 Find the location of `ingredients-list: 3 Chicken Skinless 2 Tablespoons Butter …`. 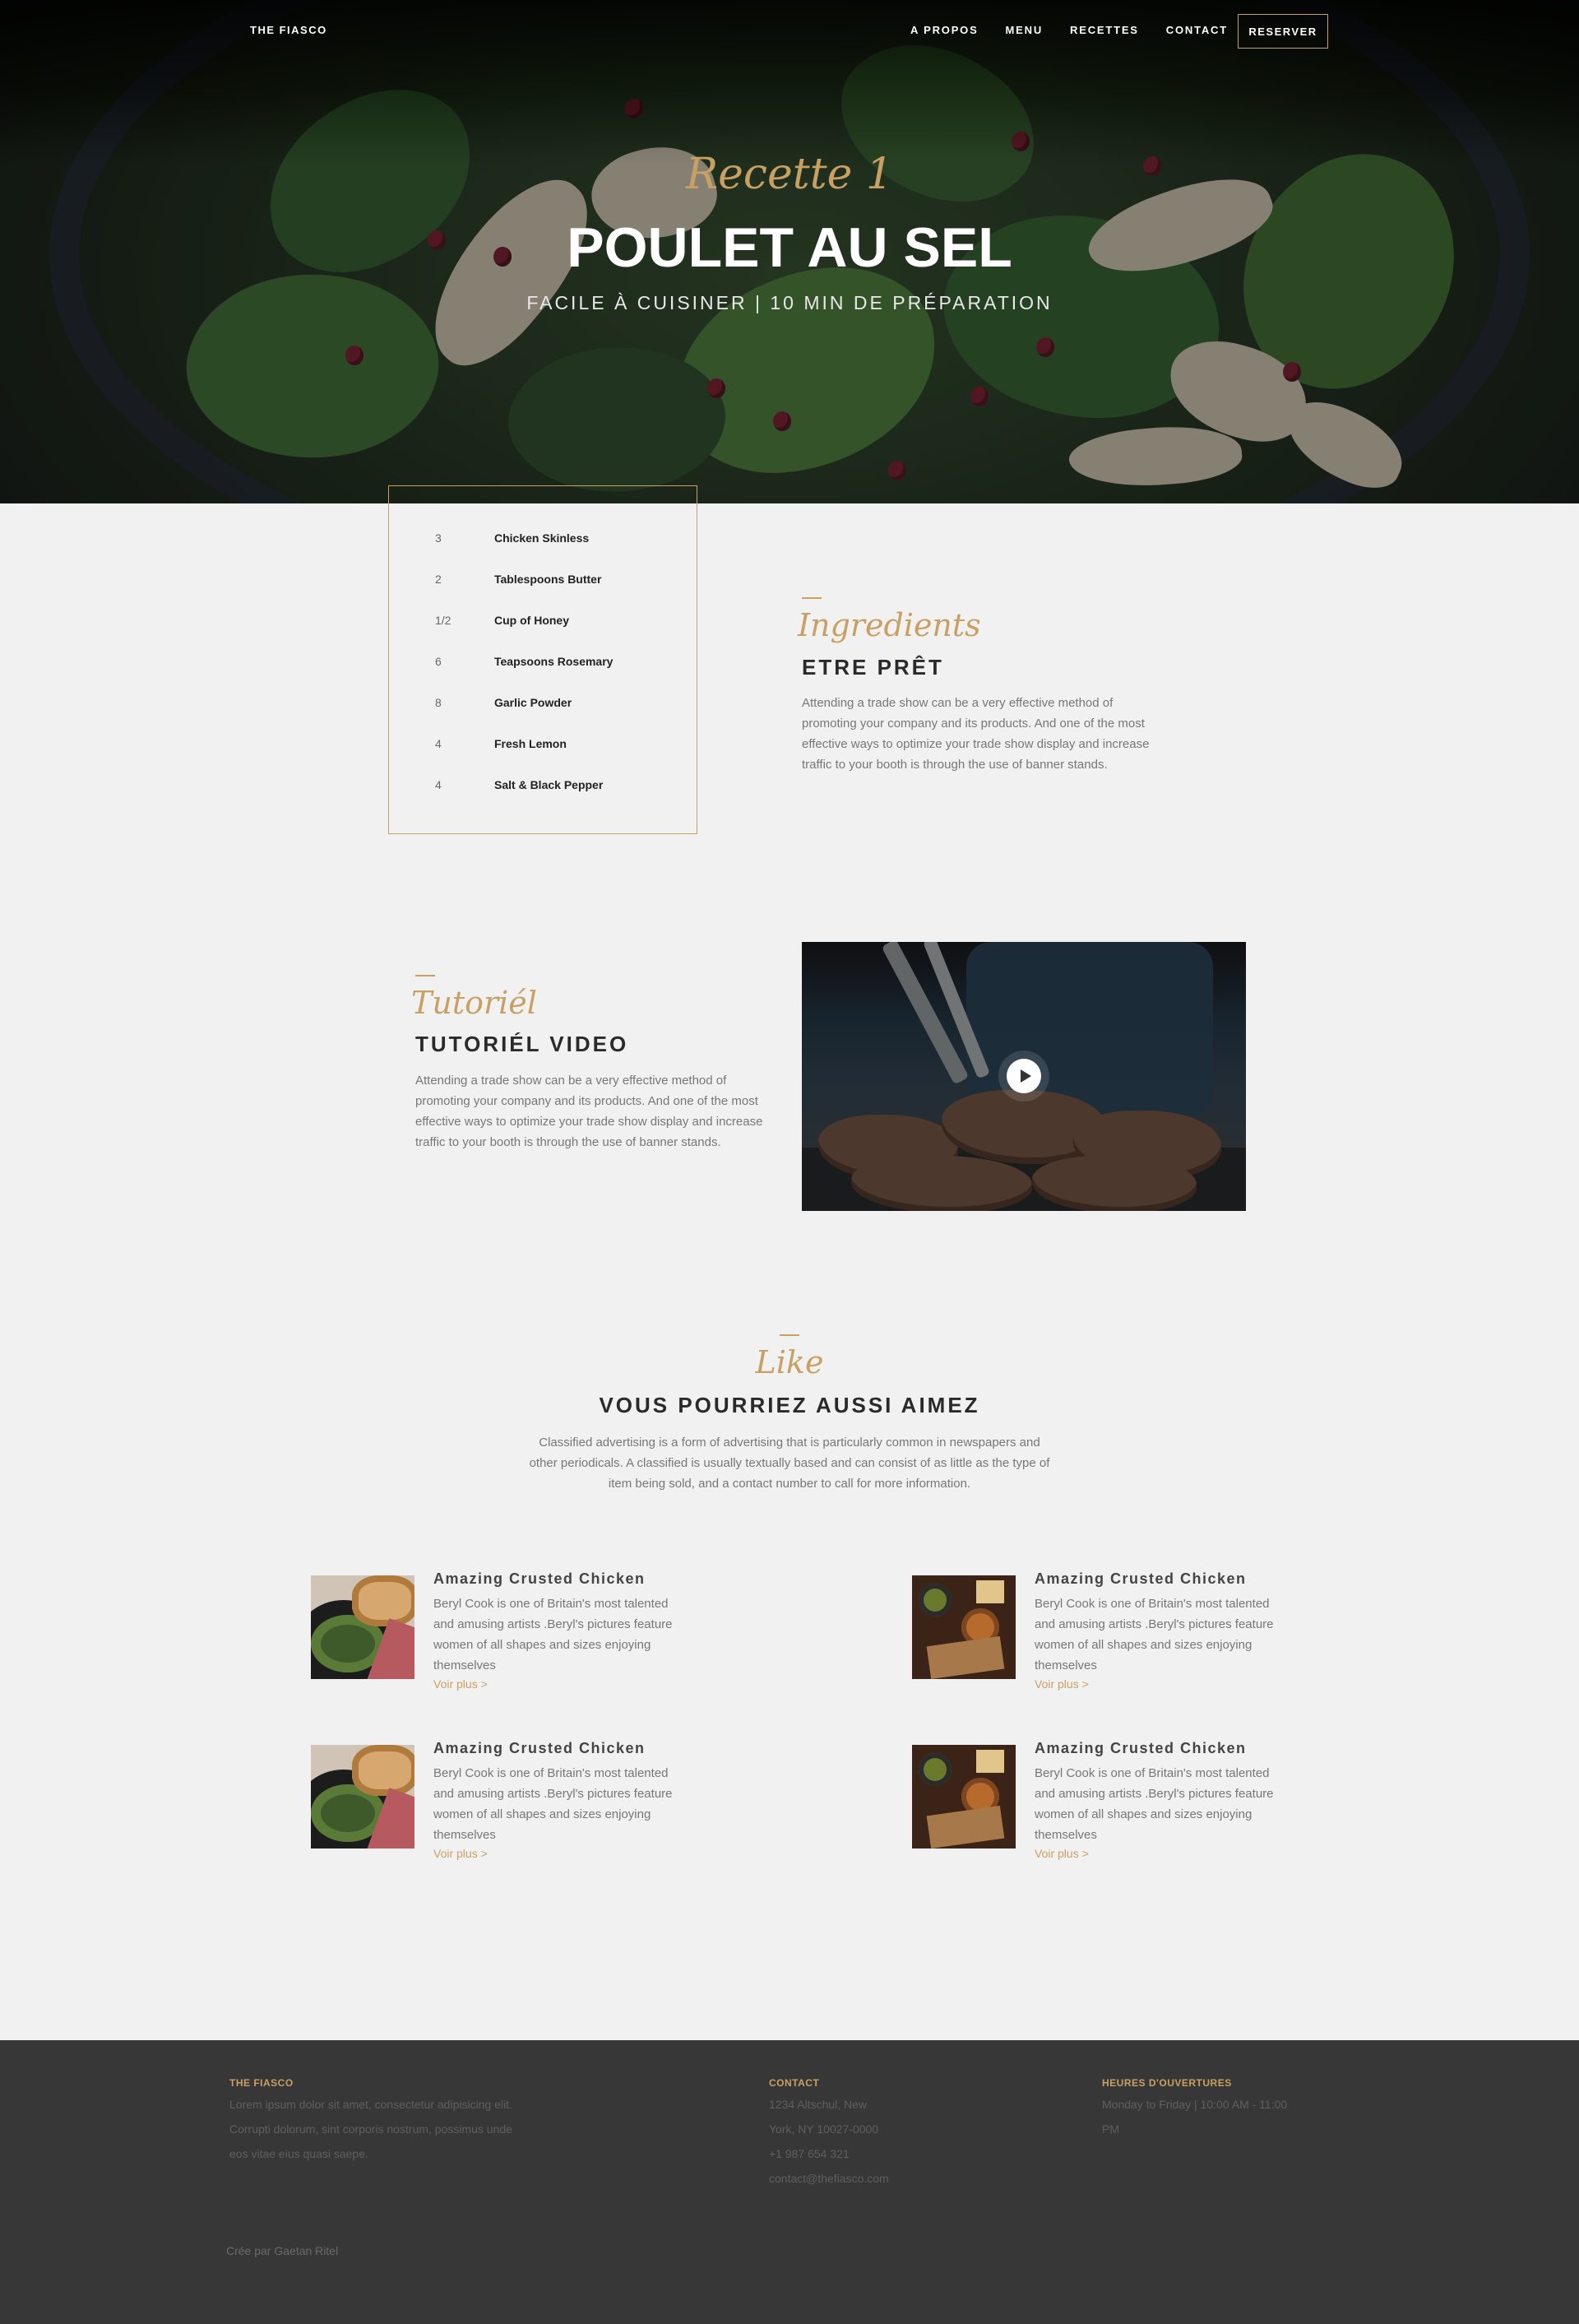

ingredients-list: 3 Chicken Skinless 2 Tablespoons Butter … is located at coordinates (542, 659).